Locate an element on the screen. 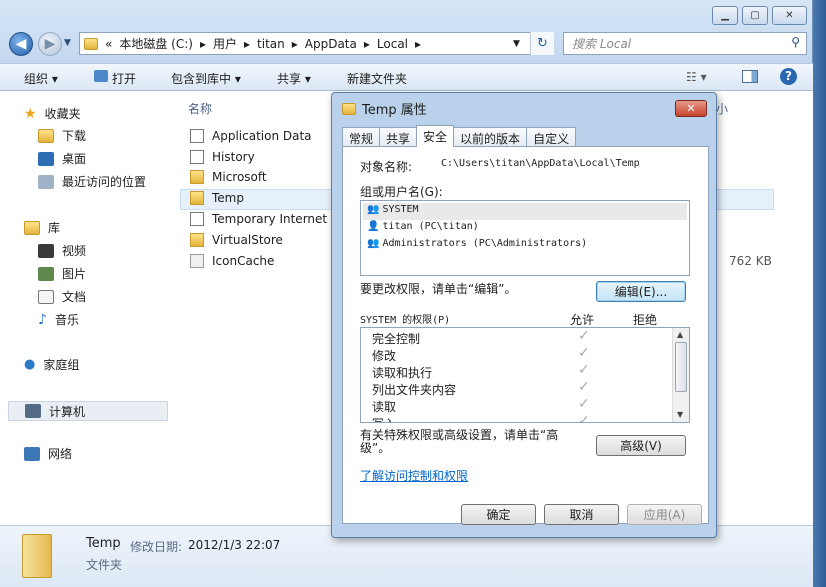 The image size is (826, 587). file-name: Microsoft is located at coordinates (239, 177).